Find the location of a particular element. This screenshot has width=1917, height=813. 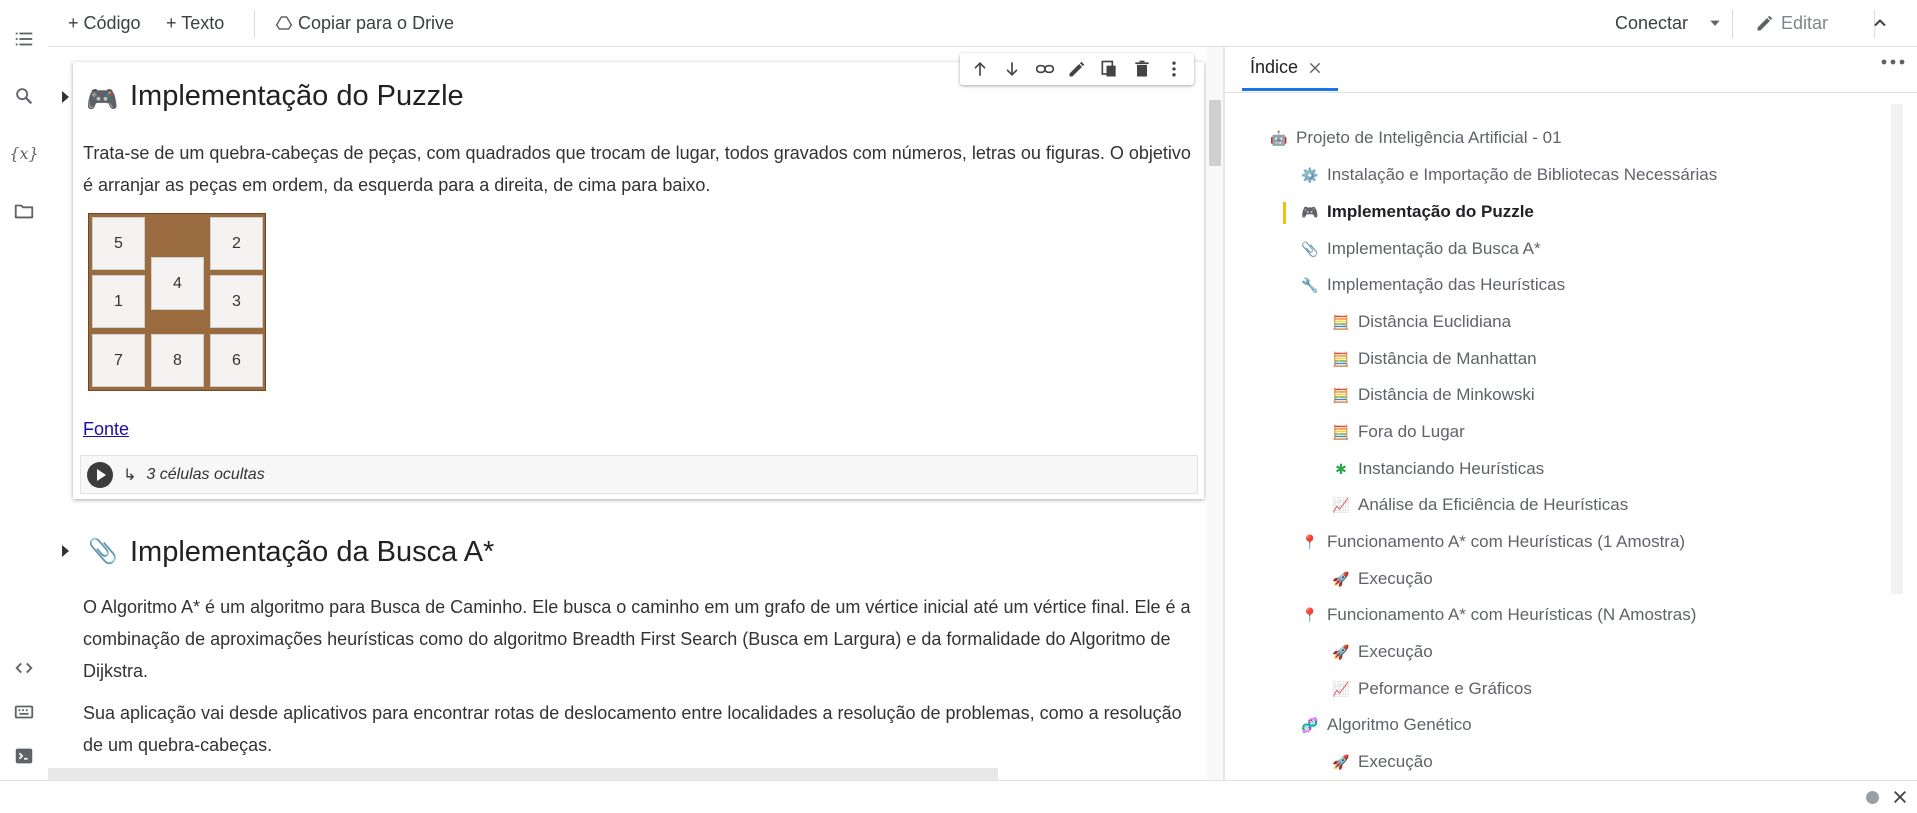

close-status-icon is located at coordinates (1900, 799).